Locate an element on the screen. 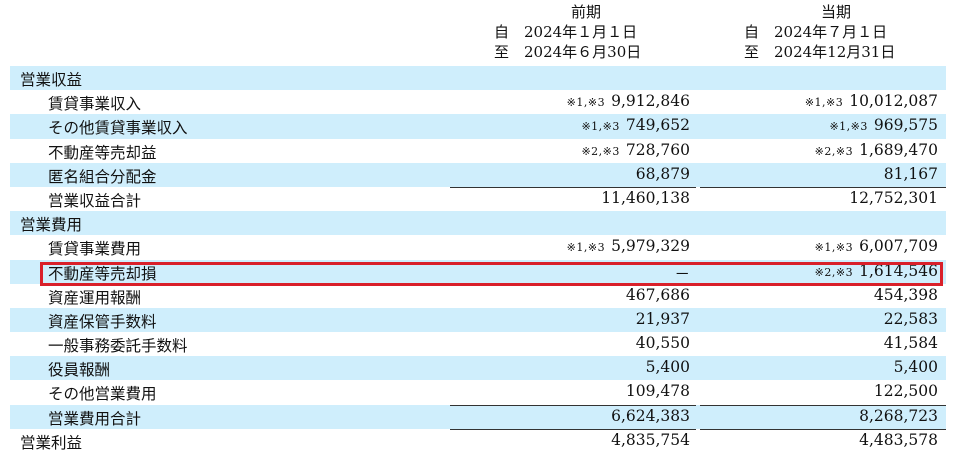 The height and width of the screenshot is (464, 965). table-row: 不動産等売却益 ※2,※3 728,760 ※2,※3 1,689,470 is located at coordinates (478, 151).